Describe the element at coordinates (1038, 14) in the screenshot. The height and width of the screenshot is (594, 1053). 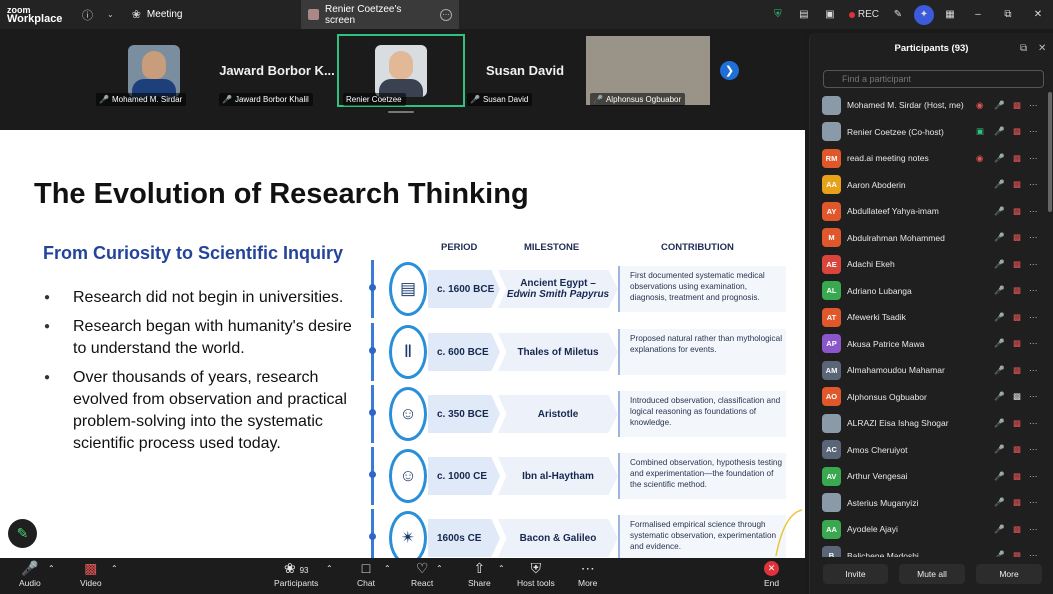
I see `close-icon: ✕` at that location.